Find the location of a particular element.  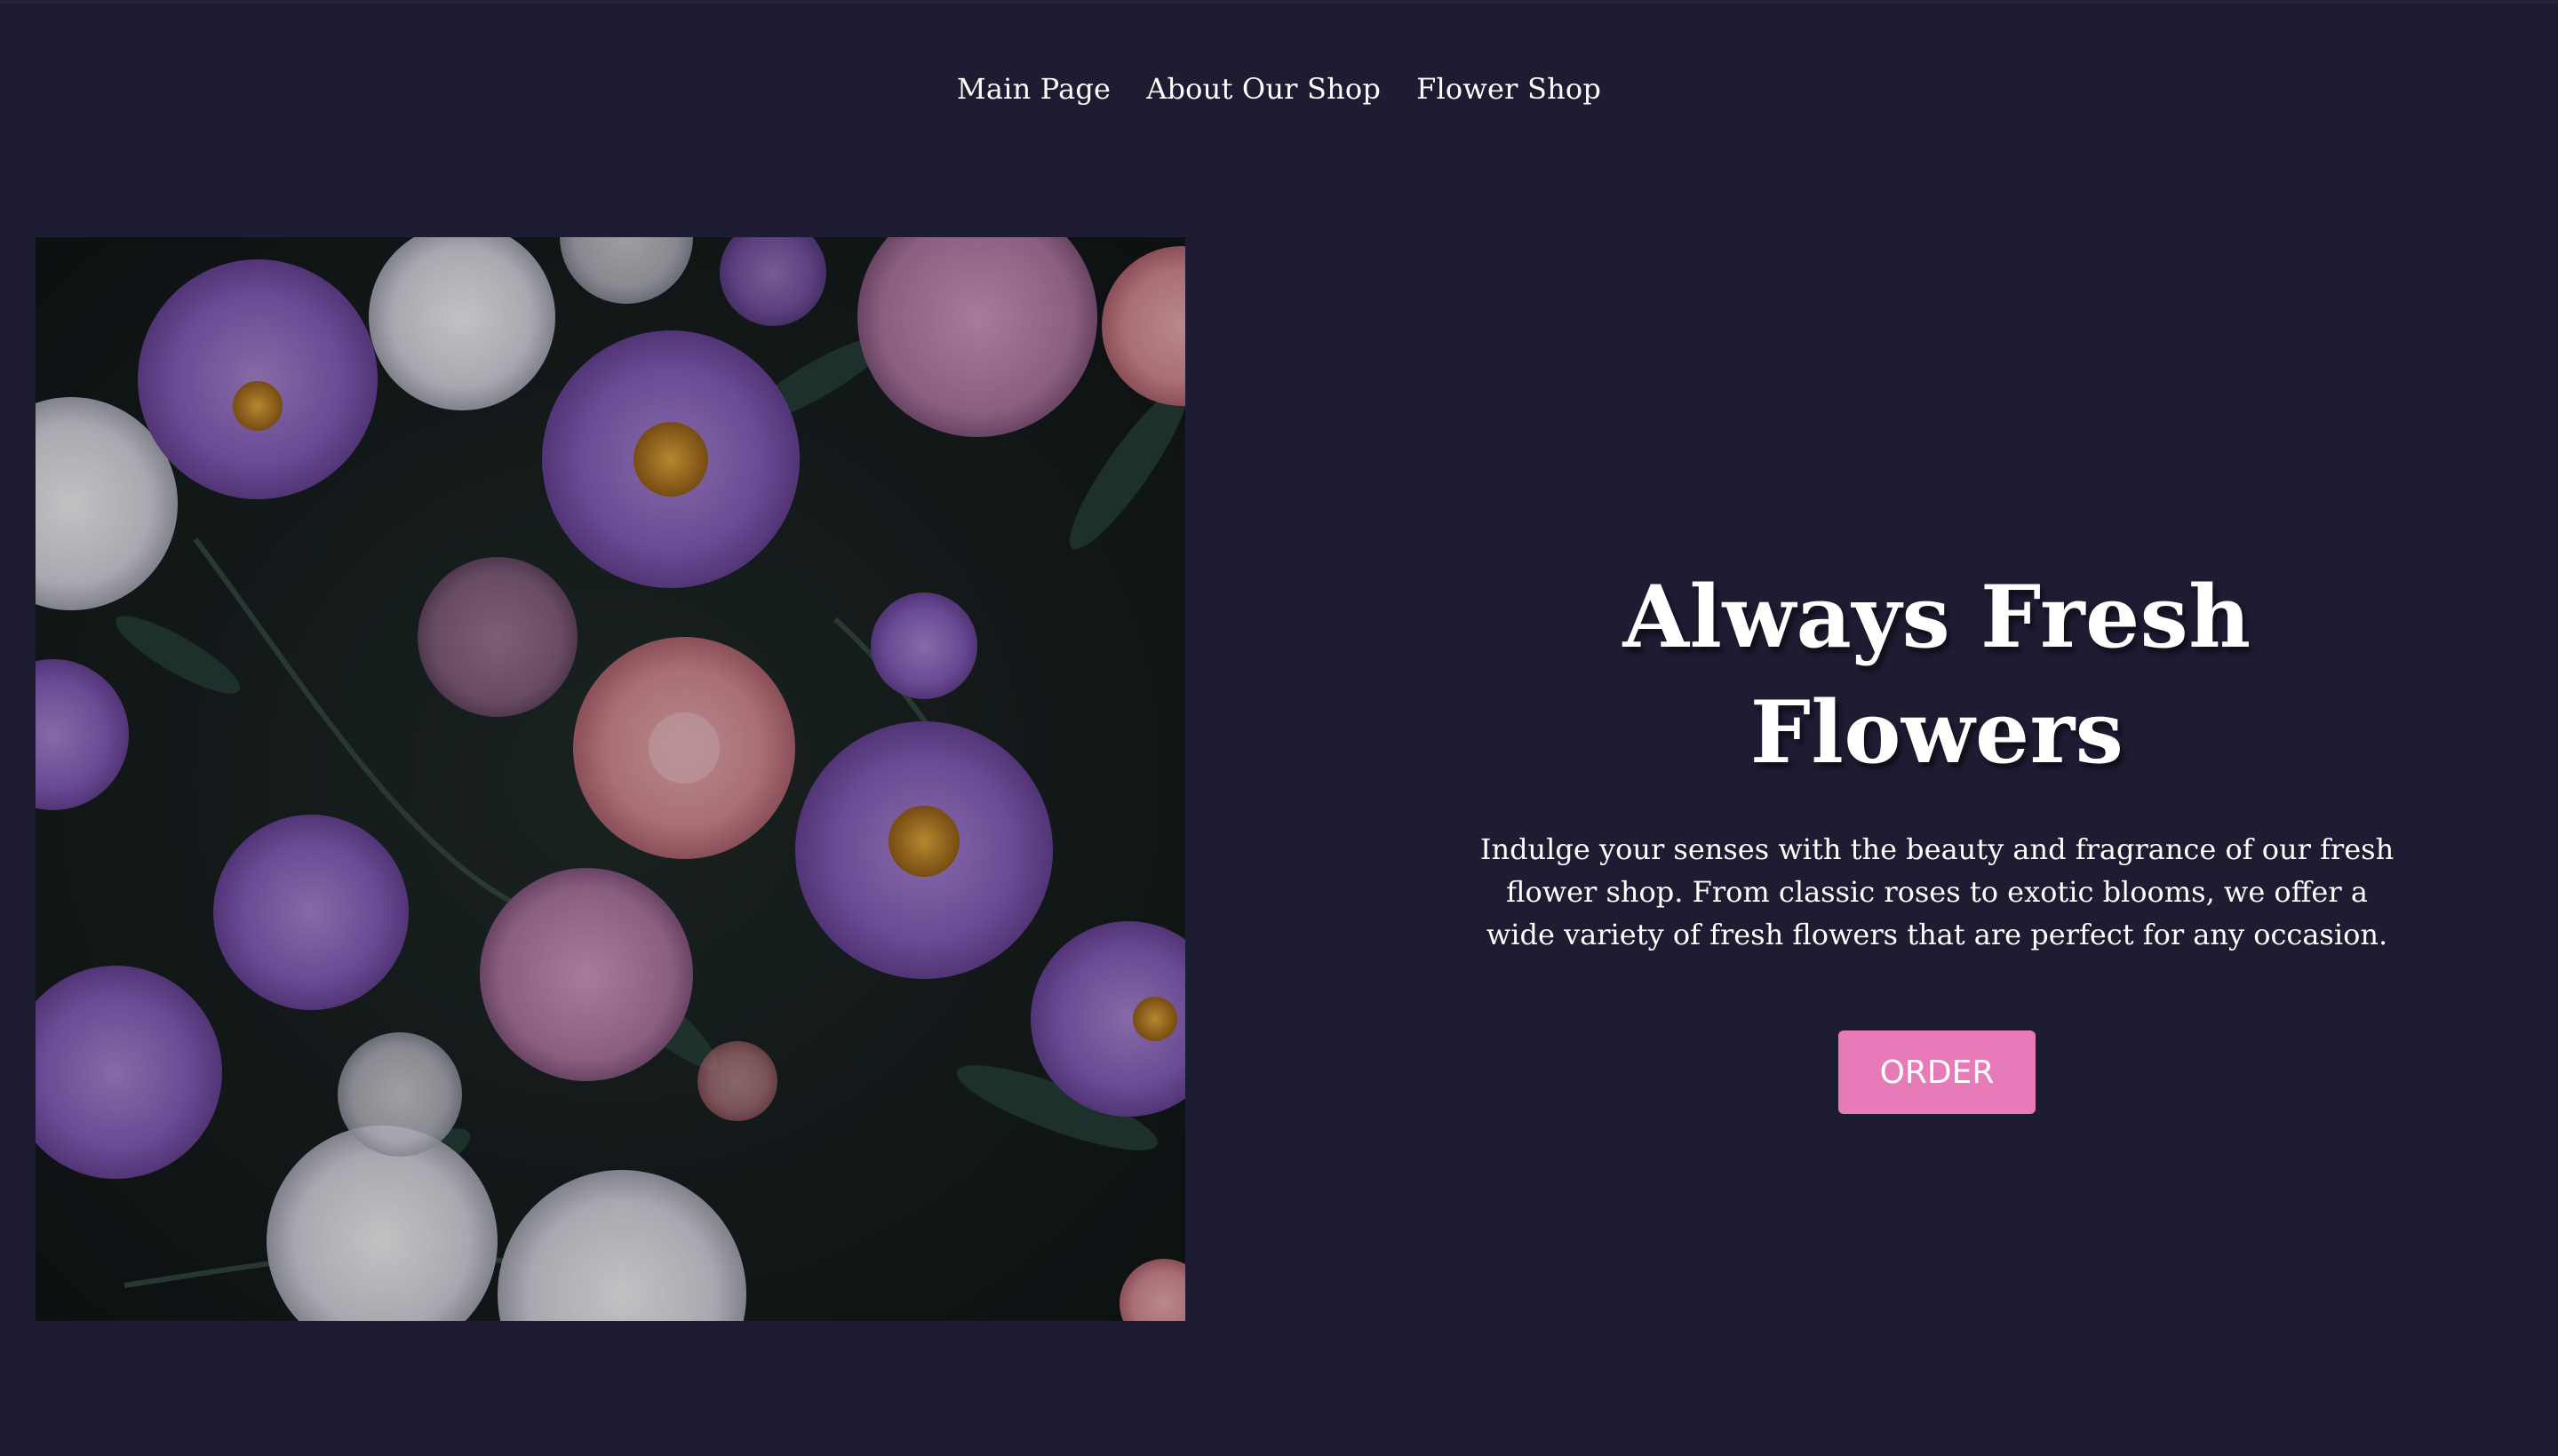

nav-link-about-our-shop: About Our Shop is located at coordinates (1263, 89).